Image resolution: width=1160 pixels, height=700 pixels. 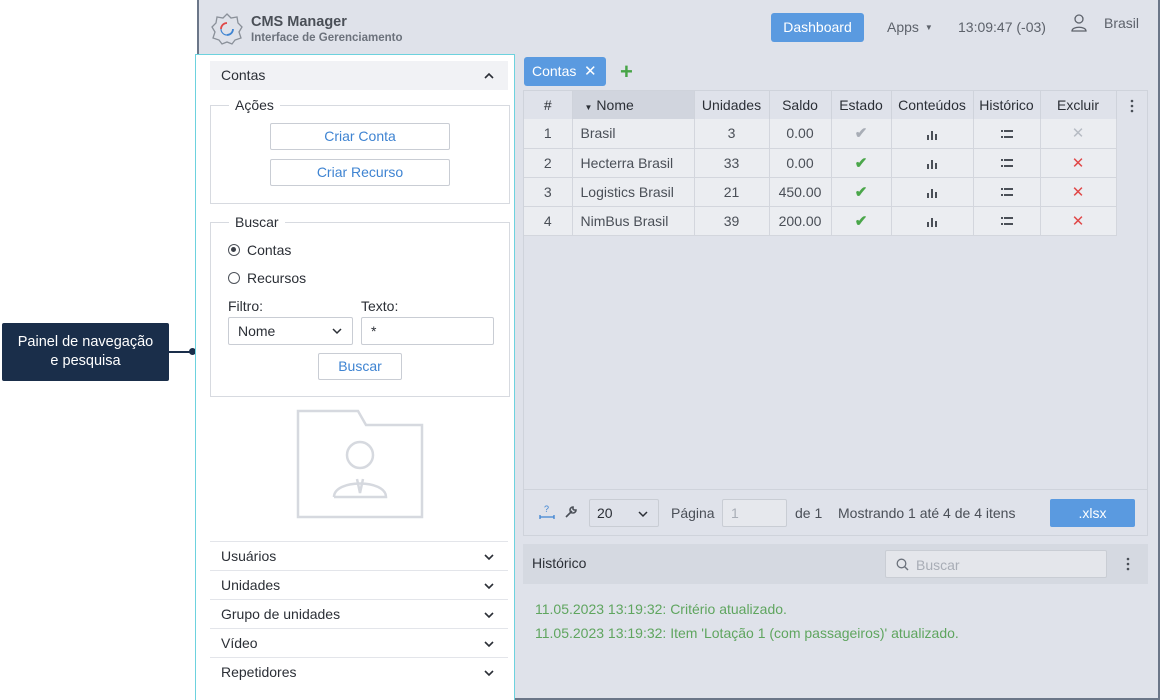 What do you see at coordinates (820, 134) in the screenshot?
I see `table-row: 1 Brasil 3 0.00 ✔ ✕` at bounding box center [820, 134].